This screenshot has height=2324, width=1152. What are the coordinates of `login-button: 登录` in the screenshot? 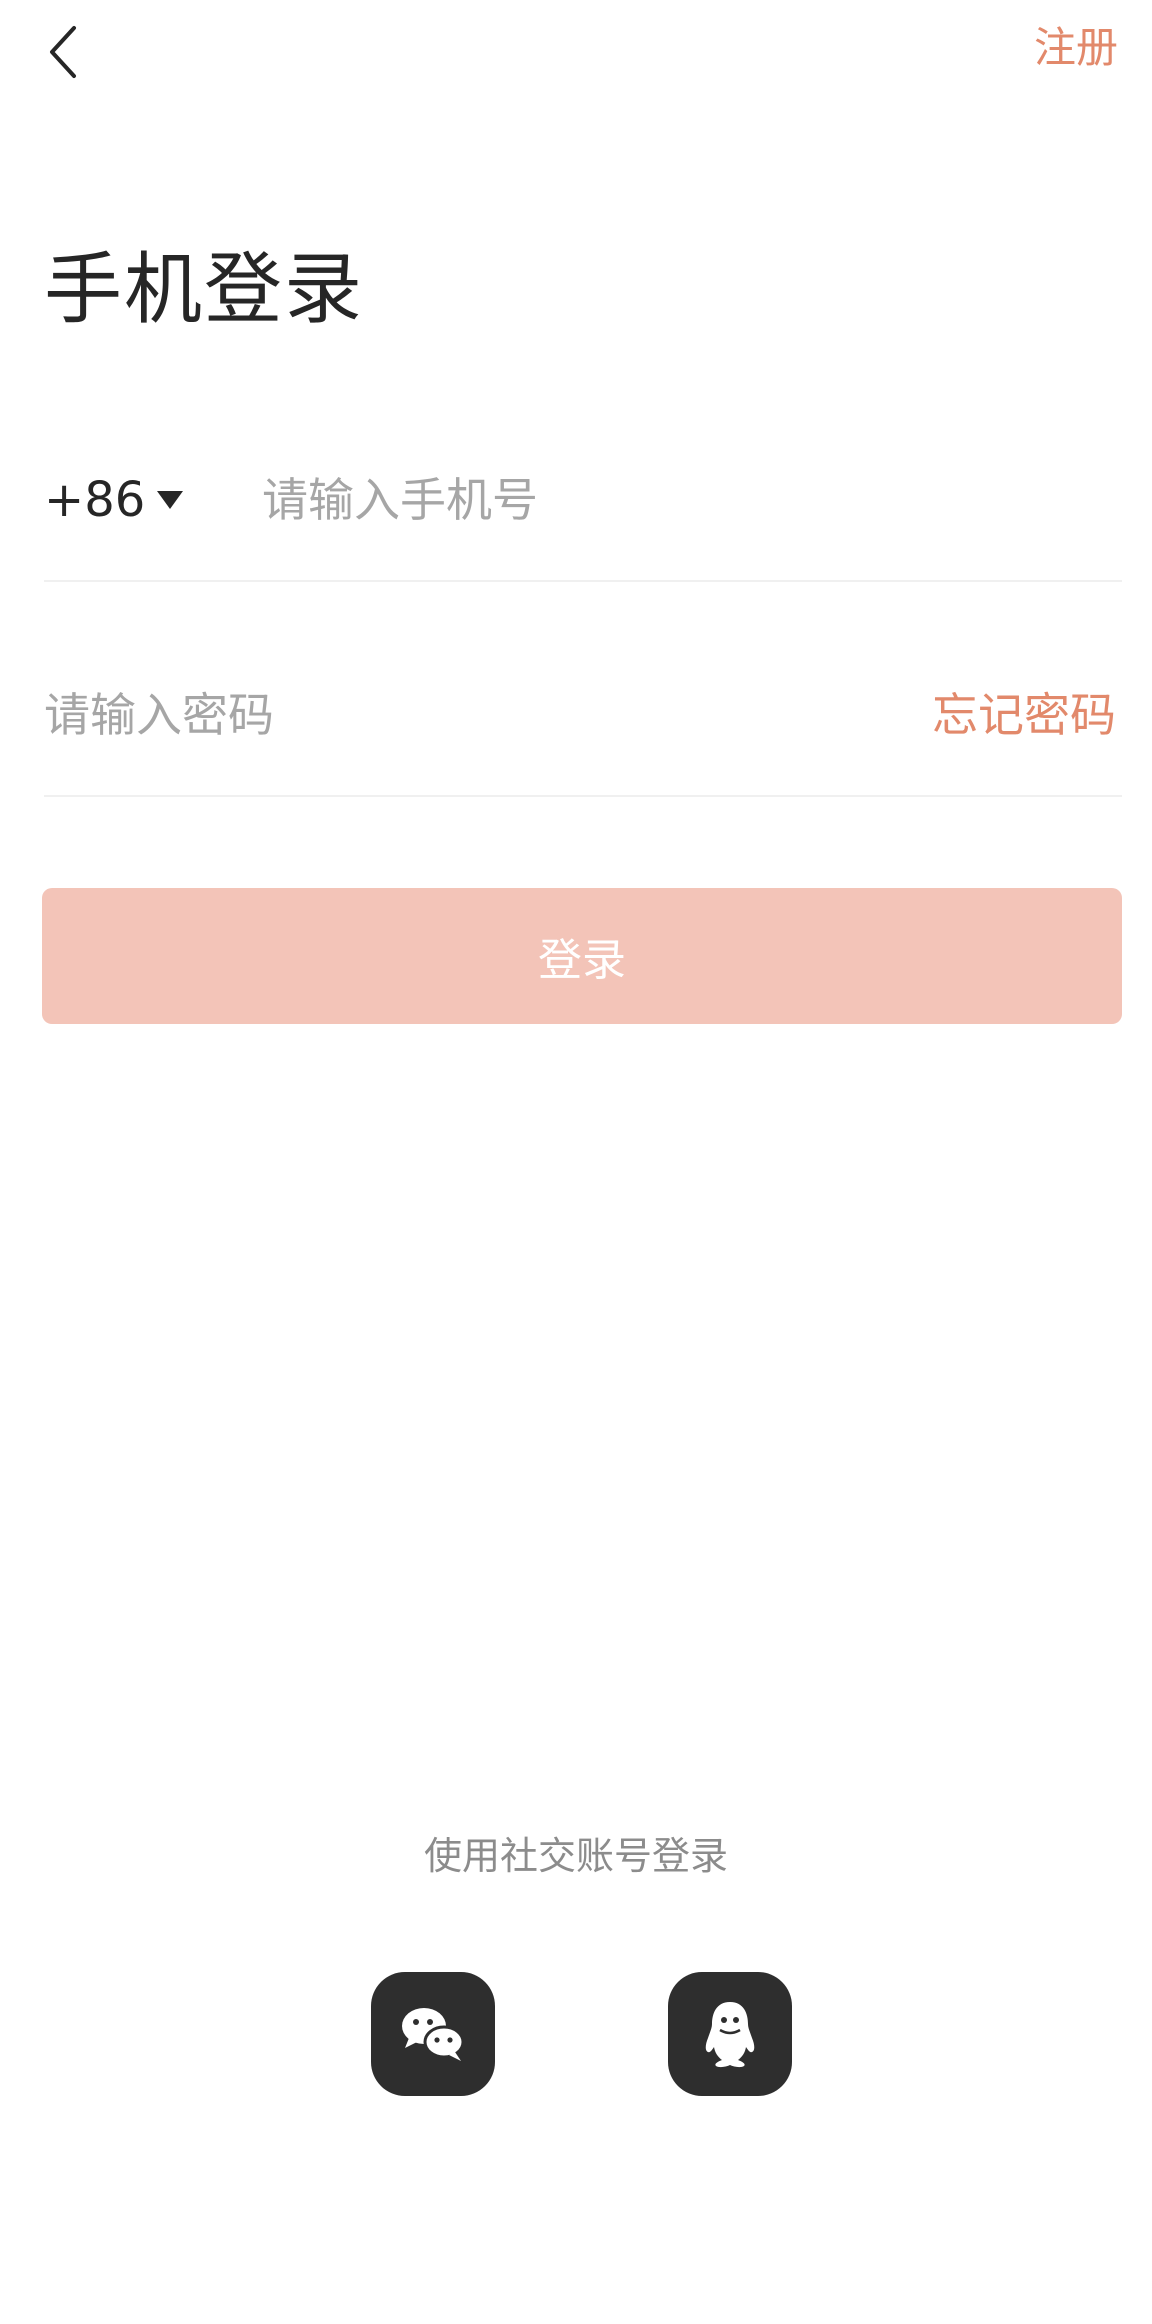 It's located at (582, 956).